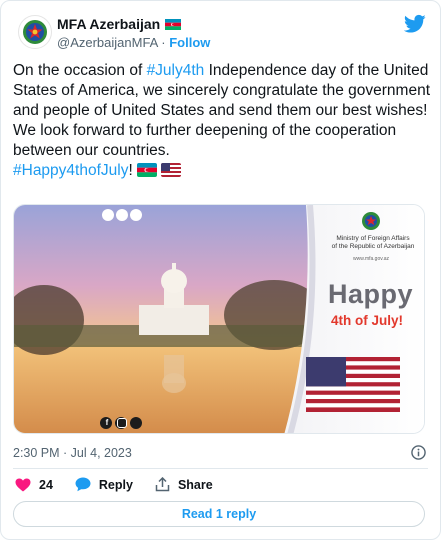 This screenshot has height=542, width=443. Describe the element at coordinates (23, 484) in the screenshot. I see `heart-icon` at that location.